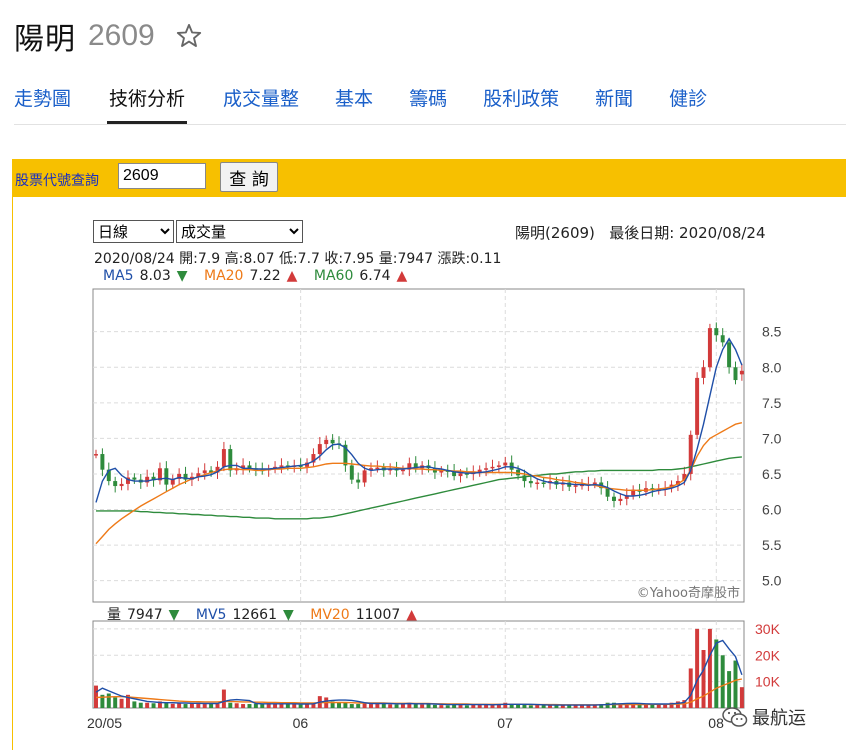  I want to click on wechat-watermark: 最航运, so click(764, 717).